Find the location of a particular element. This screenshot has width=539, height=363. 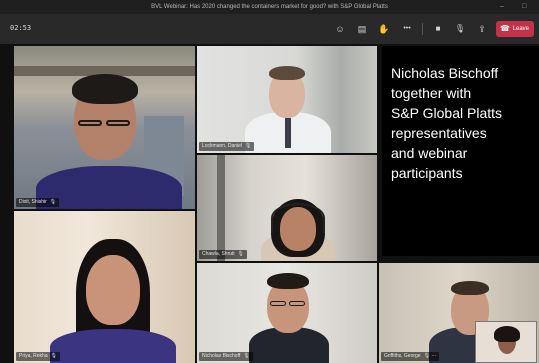

participant-nameplate: Griffiths, George 🎙 ··· is located at coordinates (410, 356).